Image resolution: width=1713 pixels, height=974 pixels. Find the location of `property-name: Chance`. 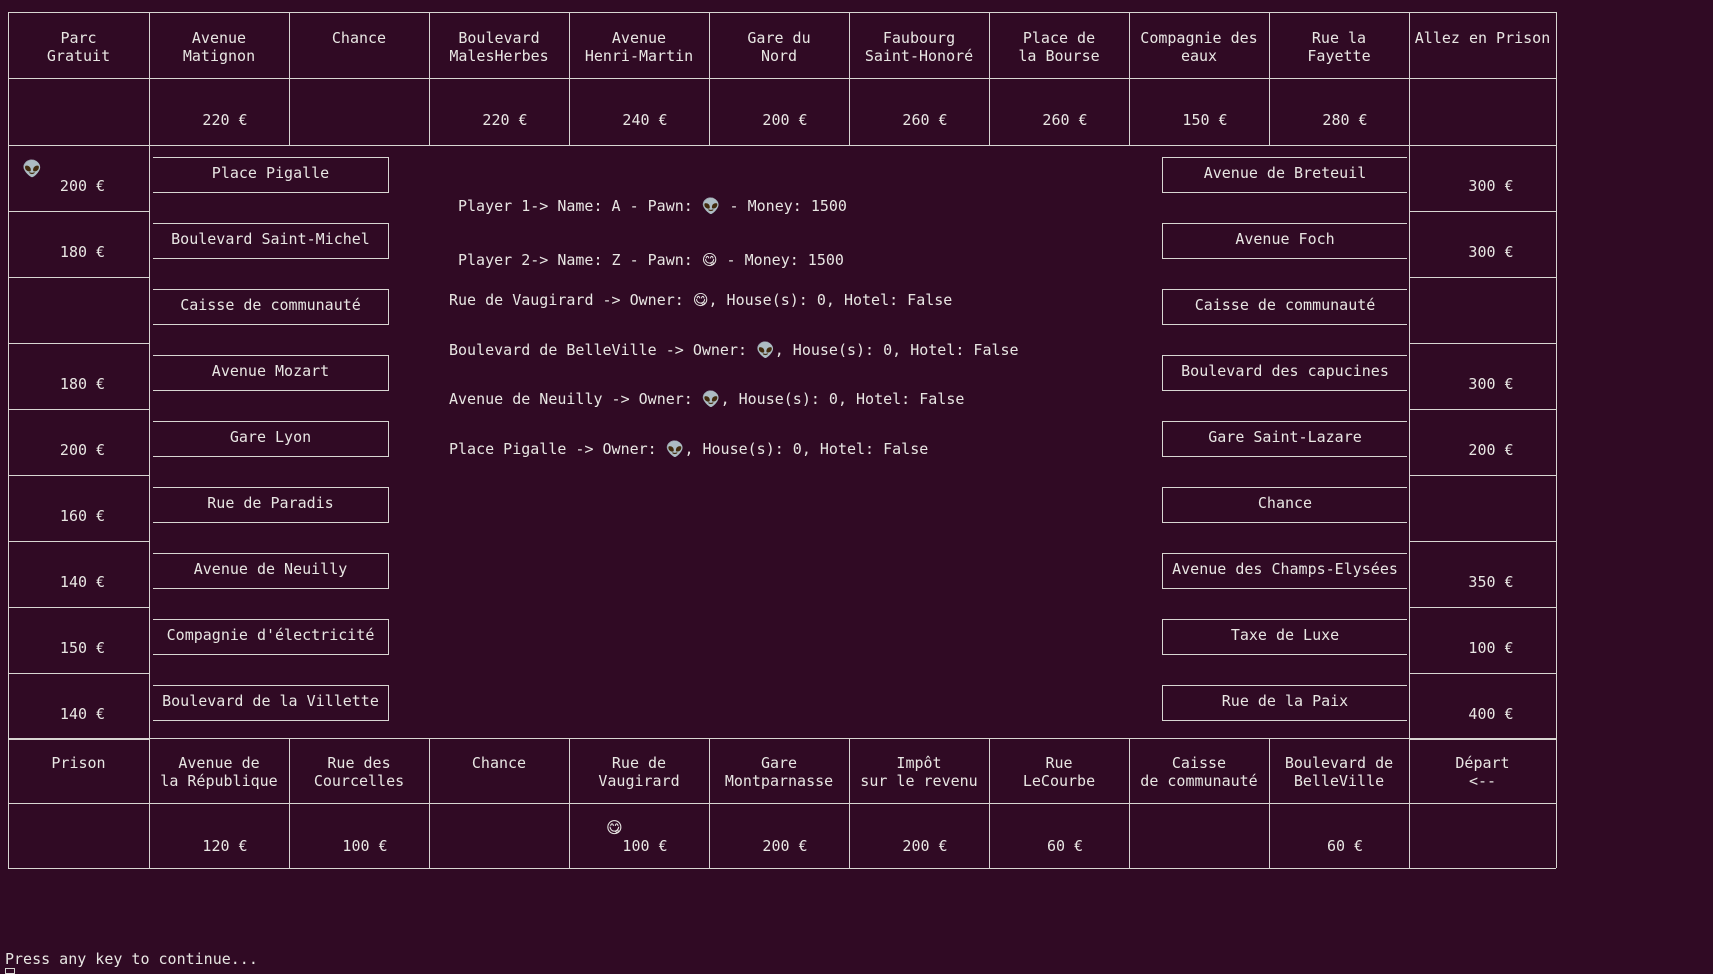

property-name: Chance is located at coordinates (1285, 503).